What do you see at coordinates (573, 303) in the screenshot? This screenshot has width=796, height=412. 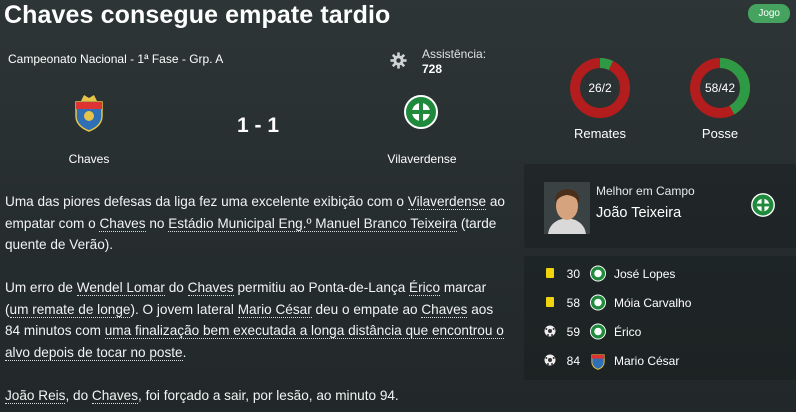 I see `event-minute: 58` at bounding box center [573, 303].